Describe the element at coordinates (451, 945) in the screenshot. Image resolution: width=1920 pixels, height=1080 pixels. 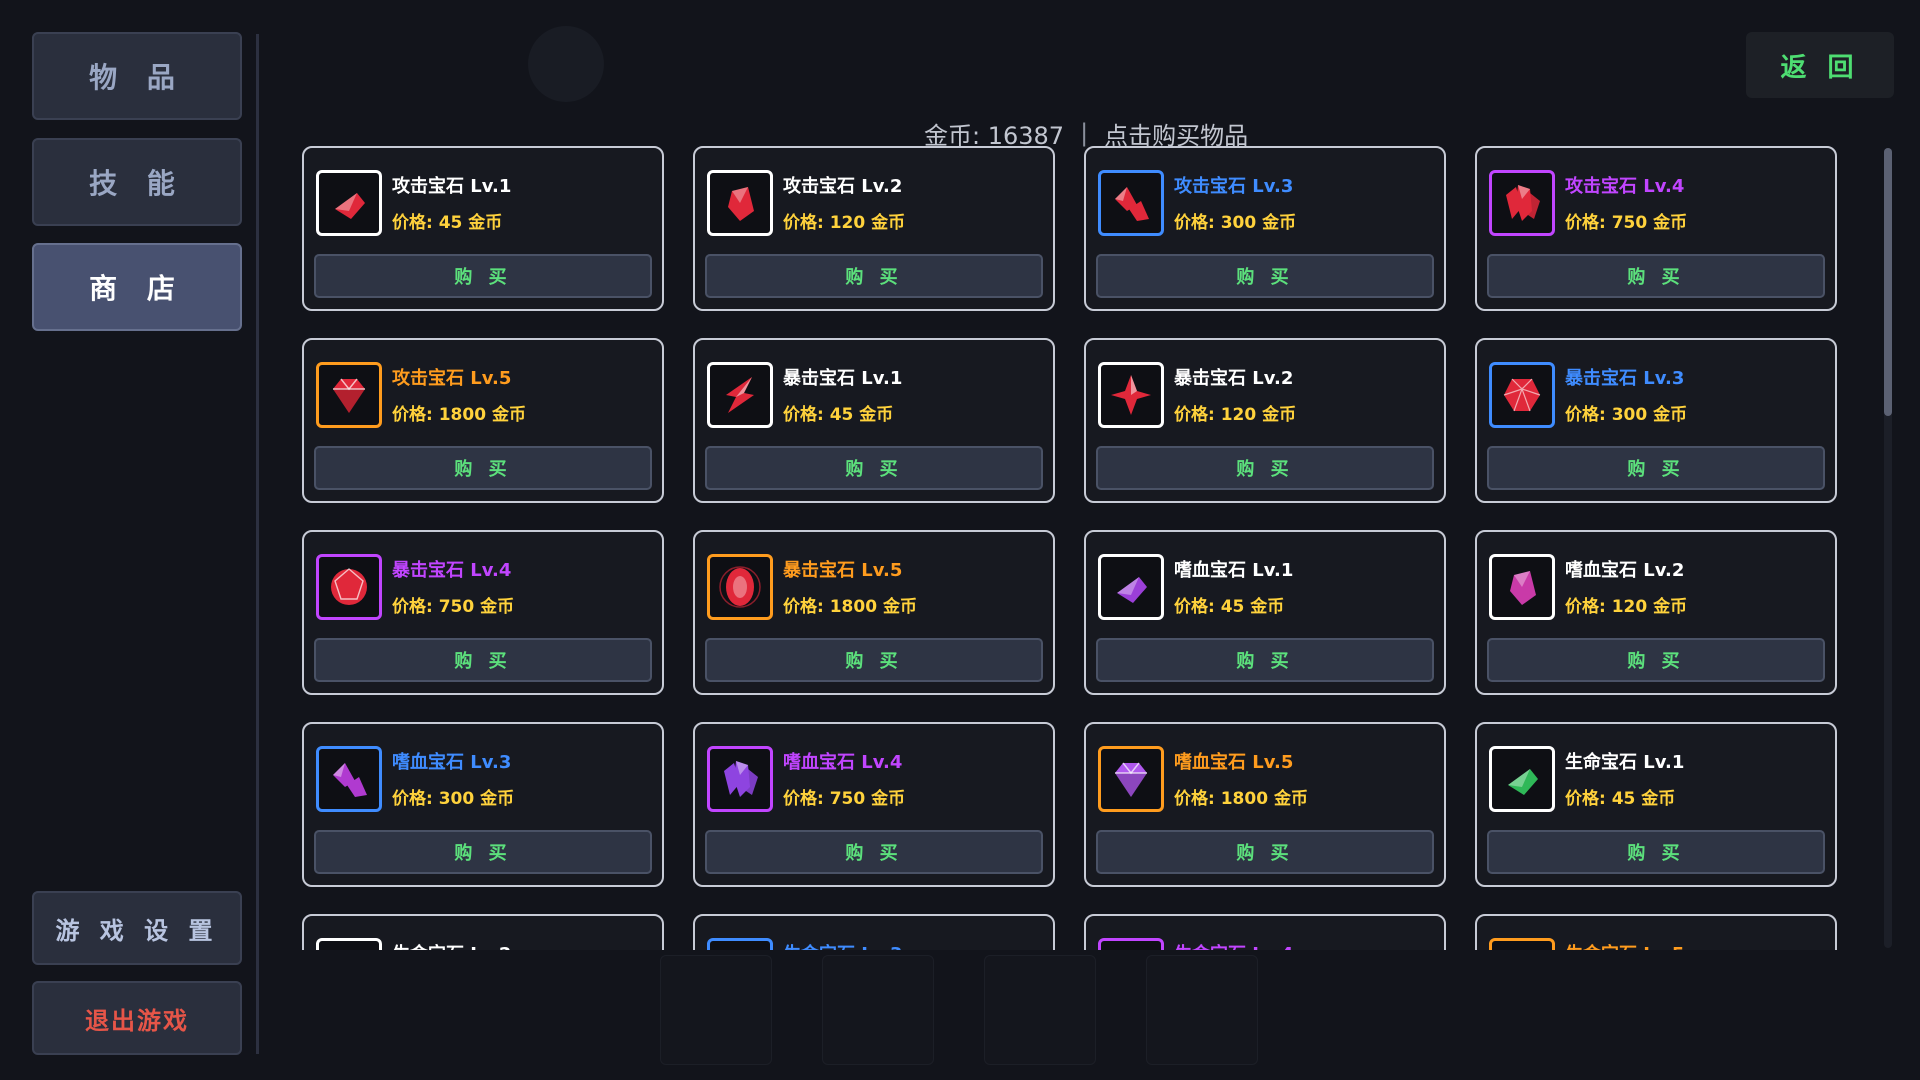
I see `item-name: 生命宝石 Lv.2` at that location.